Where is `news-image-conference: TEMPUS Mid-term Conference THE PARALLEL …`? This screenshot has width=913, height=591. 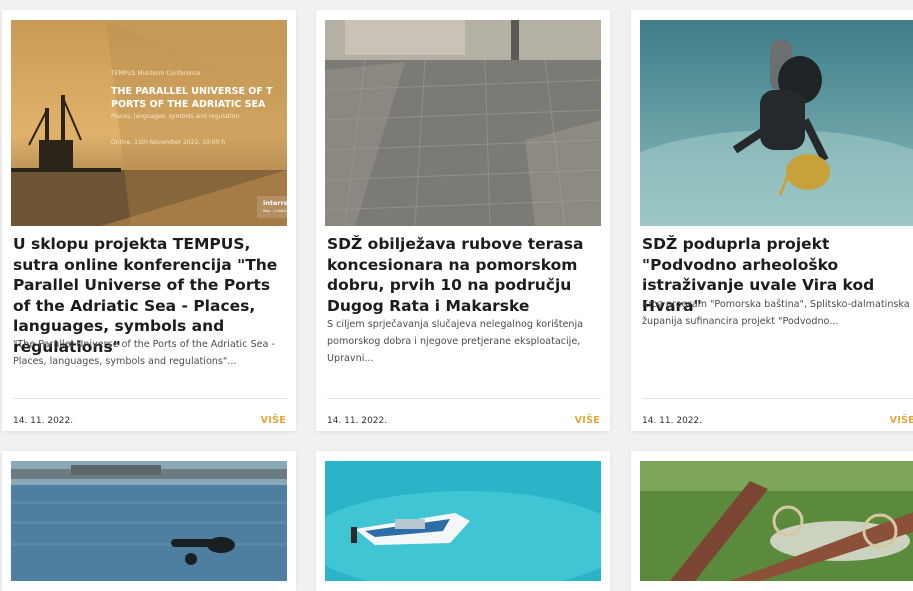
news-image-conference: TEMPUS Mid-term Conference THE PARALLEL … is located at coordinates (149, 123).